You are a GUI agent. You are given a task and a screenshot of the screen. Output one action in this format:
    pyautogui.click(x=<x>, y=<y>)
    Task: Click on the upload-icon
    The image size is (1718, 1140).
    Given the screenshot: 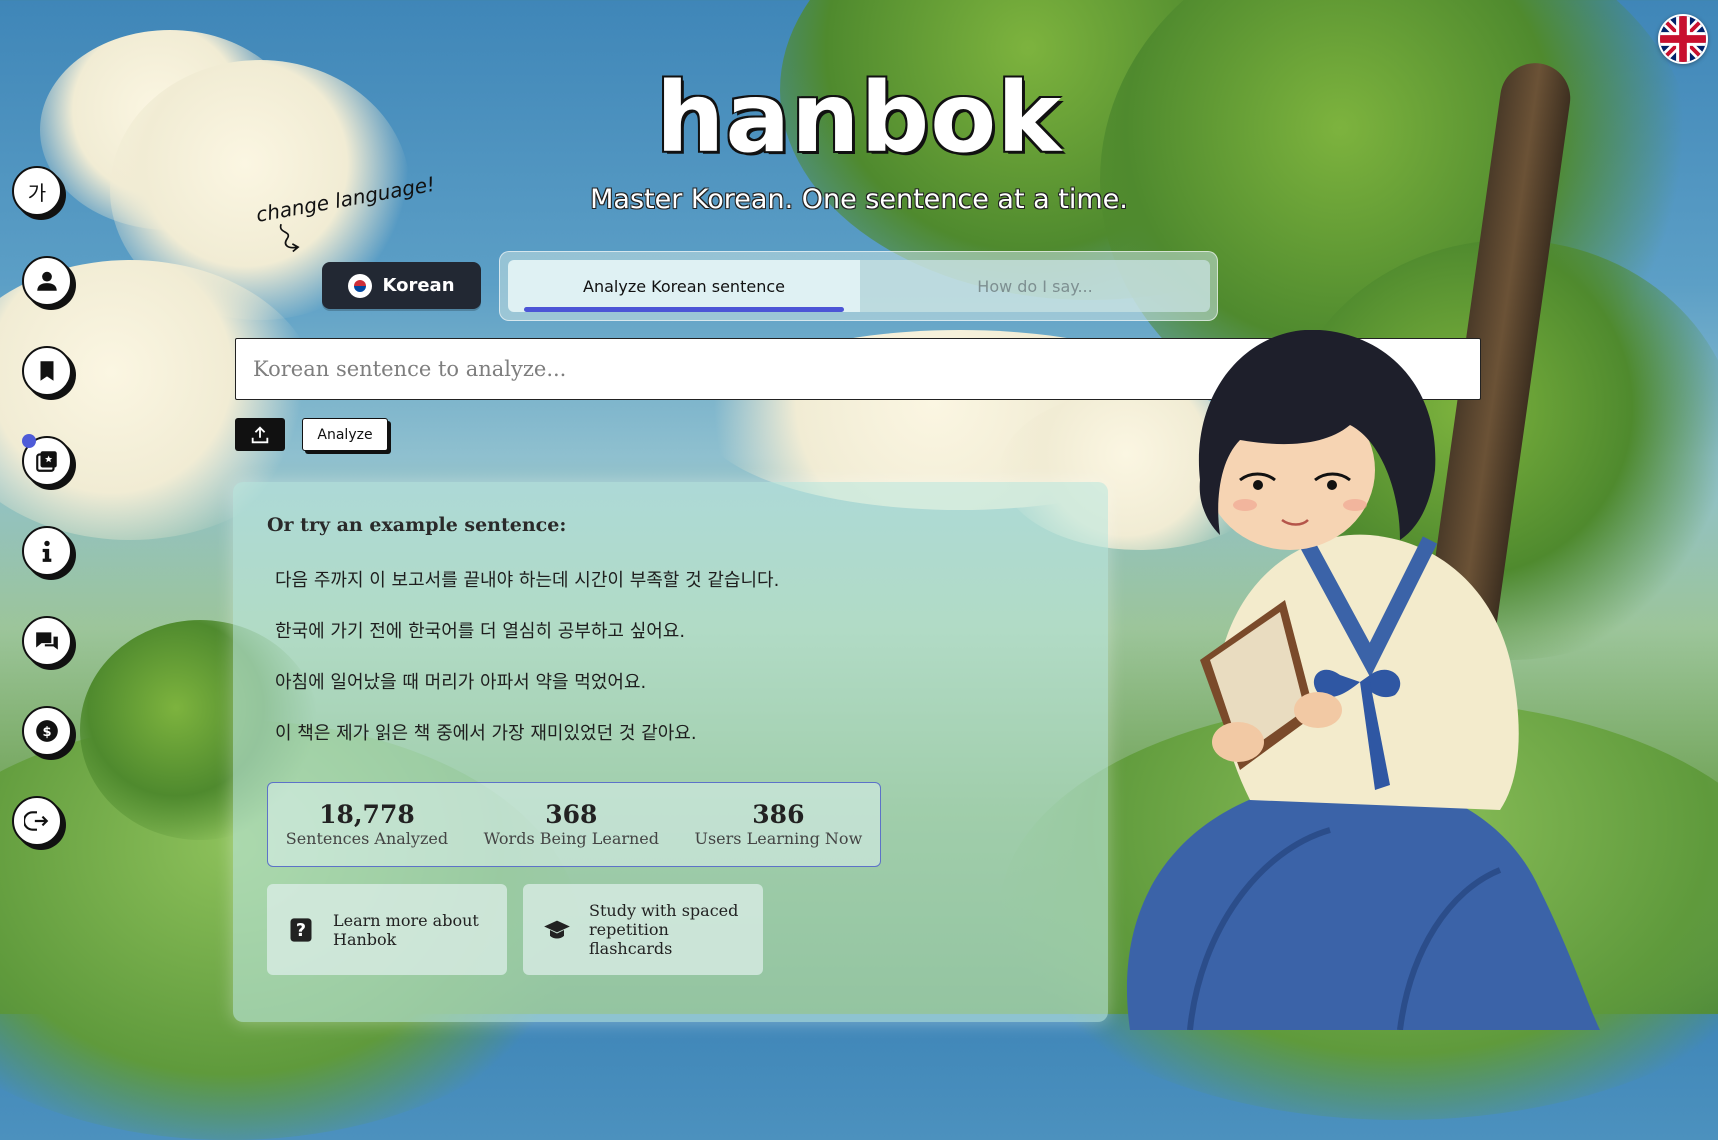 What is the action you would take?
    pyautogui.click(x=260, y=434)
    